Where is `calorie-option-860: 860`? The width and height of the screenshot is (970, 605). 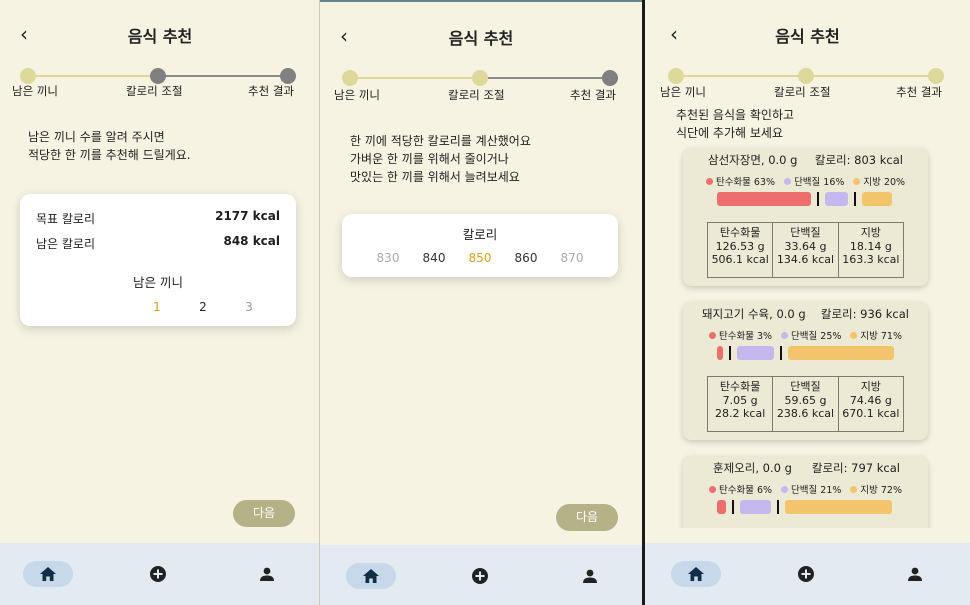 calorie-option-860: 860 is located at coordinates (526, 258).